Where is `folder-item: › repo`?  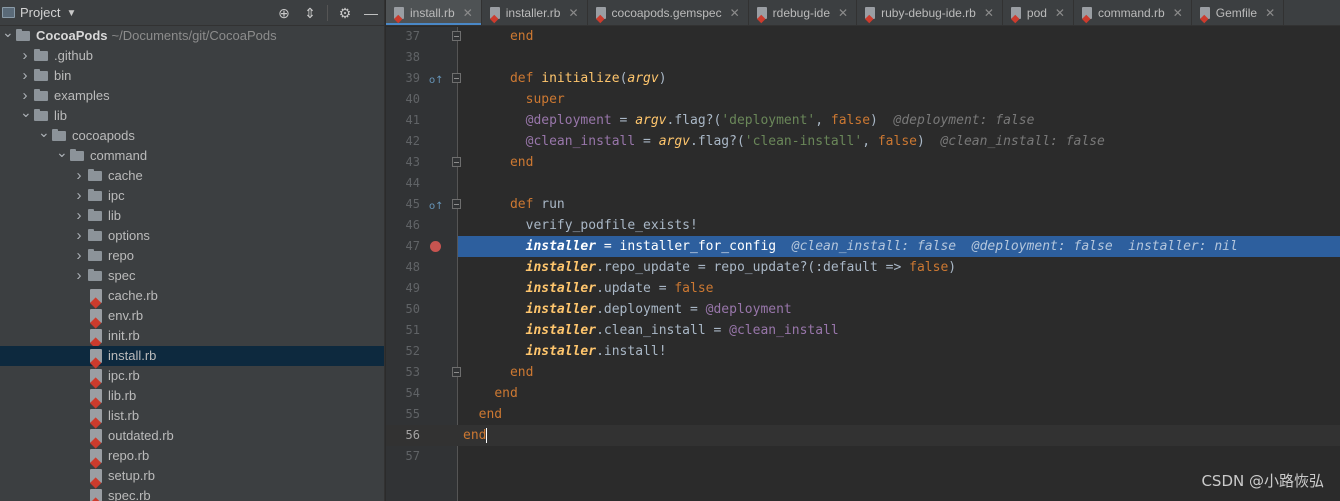
folder-item: › repo is located at coordinates (192, 256).